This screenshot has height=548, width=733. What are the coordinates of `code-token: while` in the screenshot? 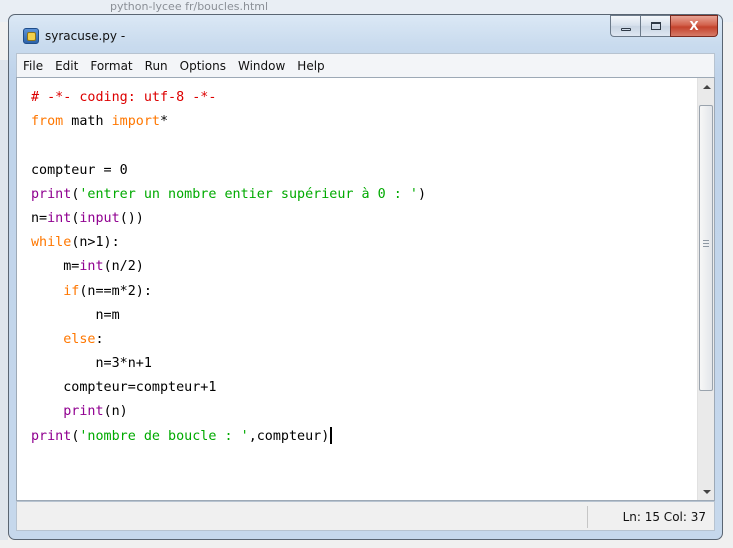 It's located at (51, 243).